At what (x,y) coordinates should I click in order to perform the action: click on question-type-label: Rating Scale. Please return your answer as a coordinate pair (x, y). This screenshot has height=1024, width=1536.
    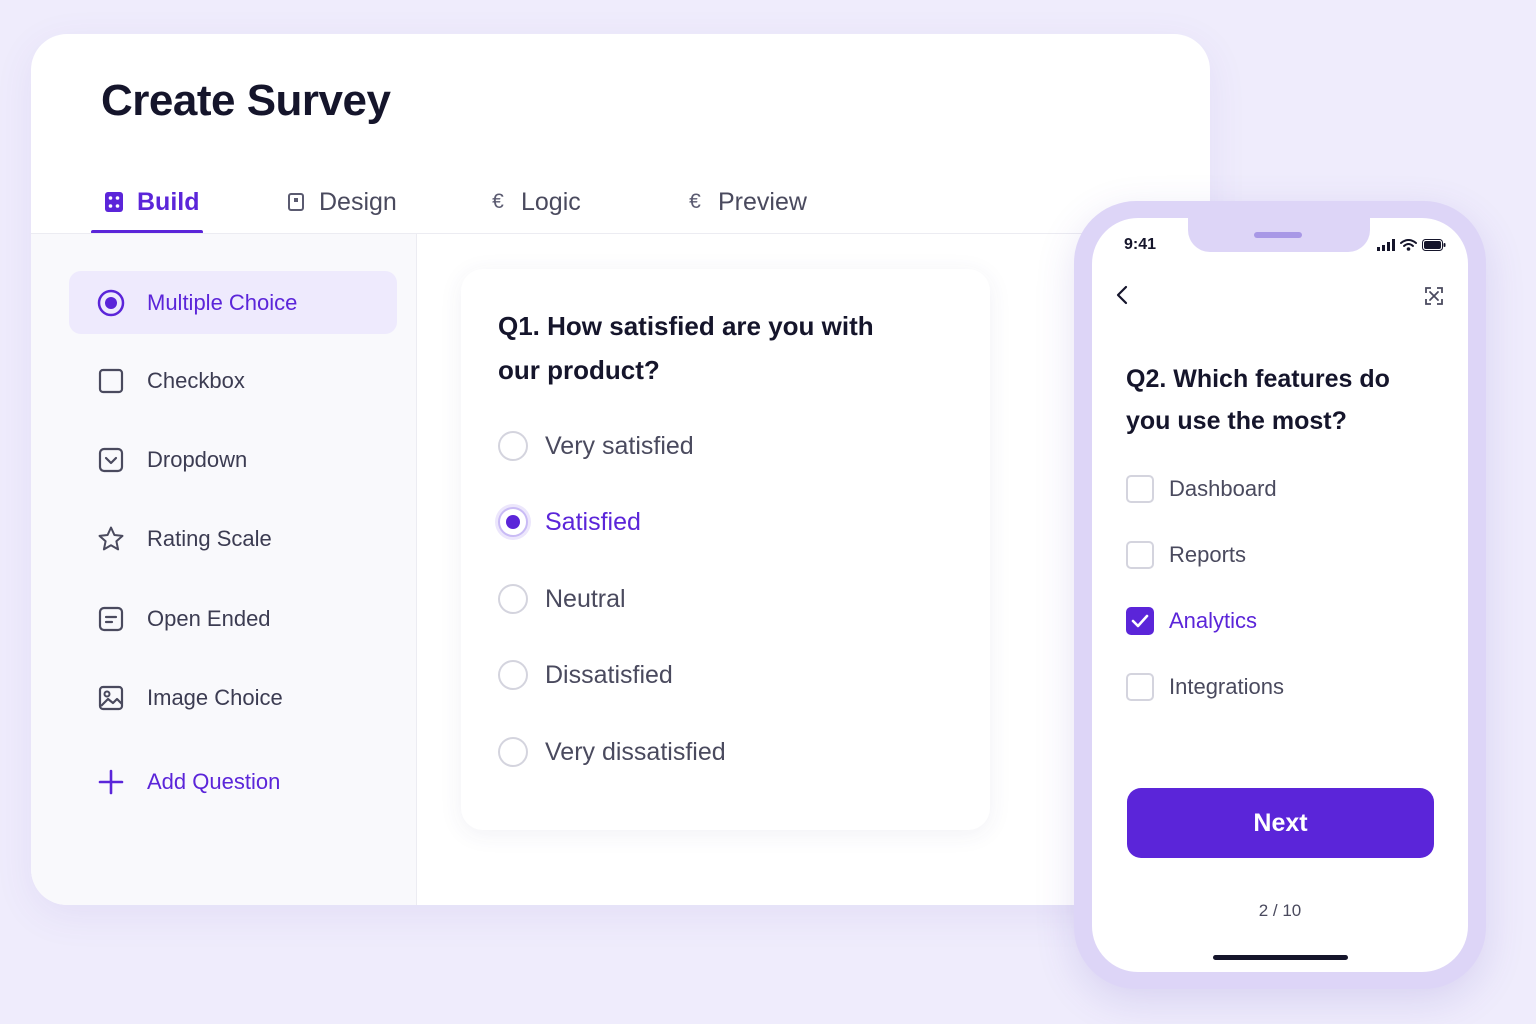
    Looking at the image, I should click on (209, 538).